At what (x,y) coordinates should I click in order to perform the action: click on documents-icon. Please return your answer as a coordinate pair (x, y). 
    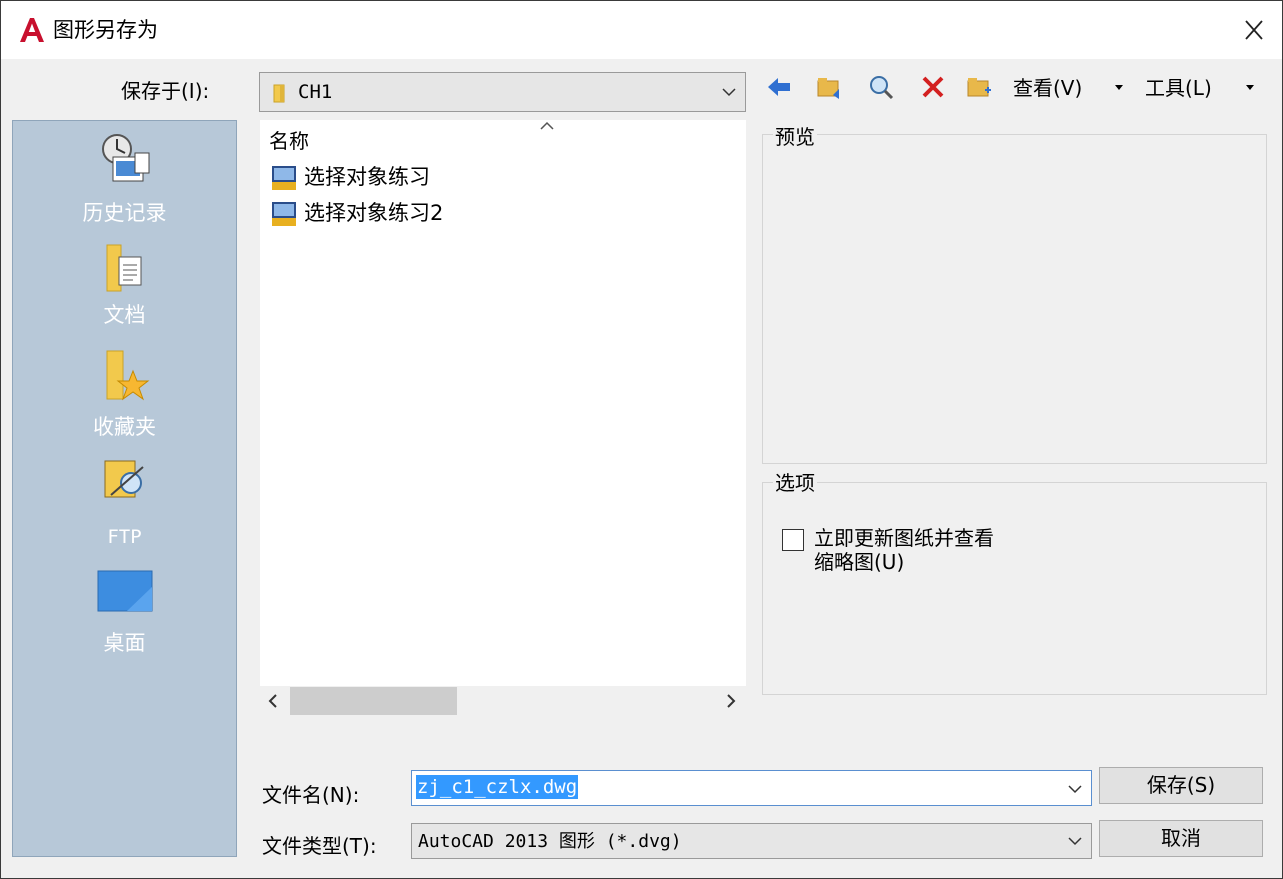
    Looking at the image, I should click on (124, 268).